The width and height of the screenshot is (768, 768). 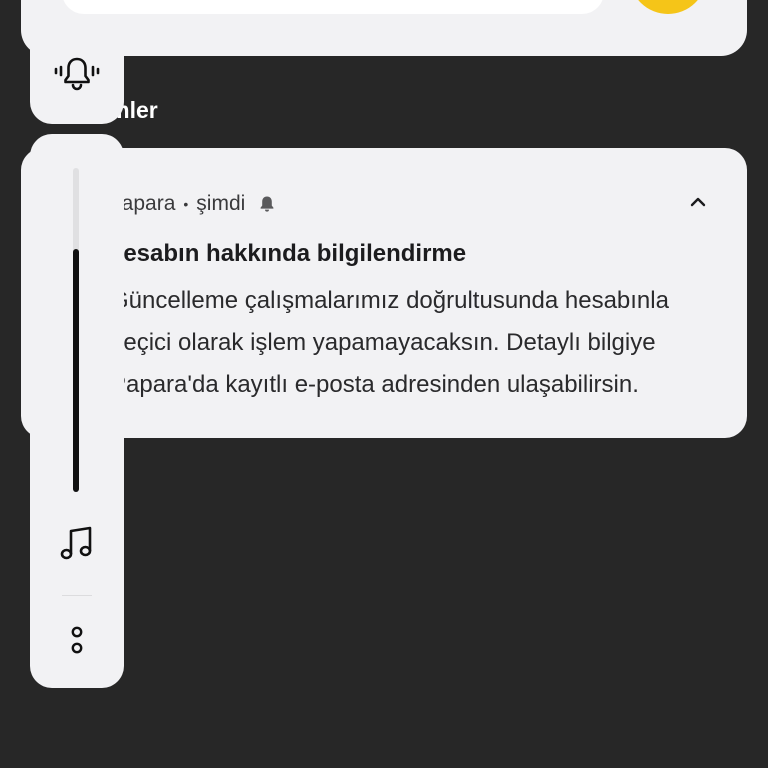 I want to click on more-options-icon, so click(x=77, y=642).